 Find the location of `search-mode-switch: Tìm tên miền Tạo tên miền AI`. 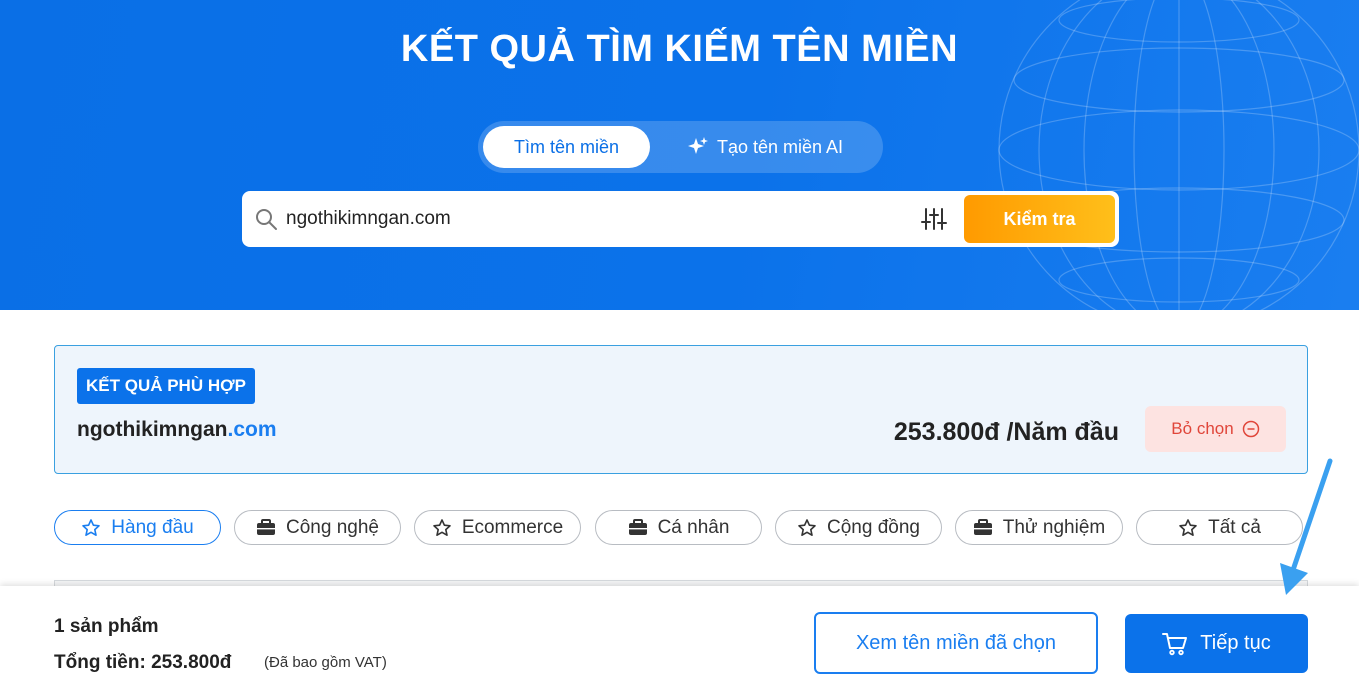

search-mode-switch: Tìm tên miền Tạo tên miền AI is located at coordinates (680, 147).